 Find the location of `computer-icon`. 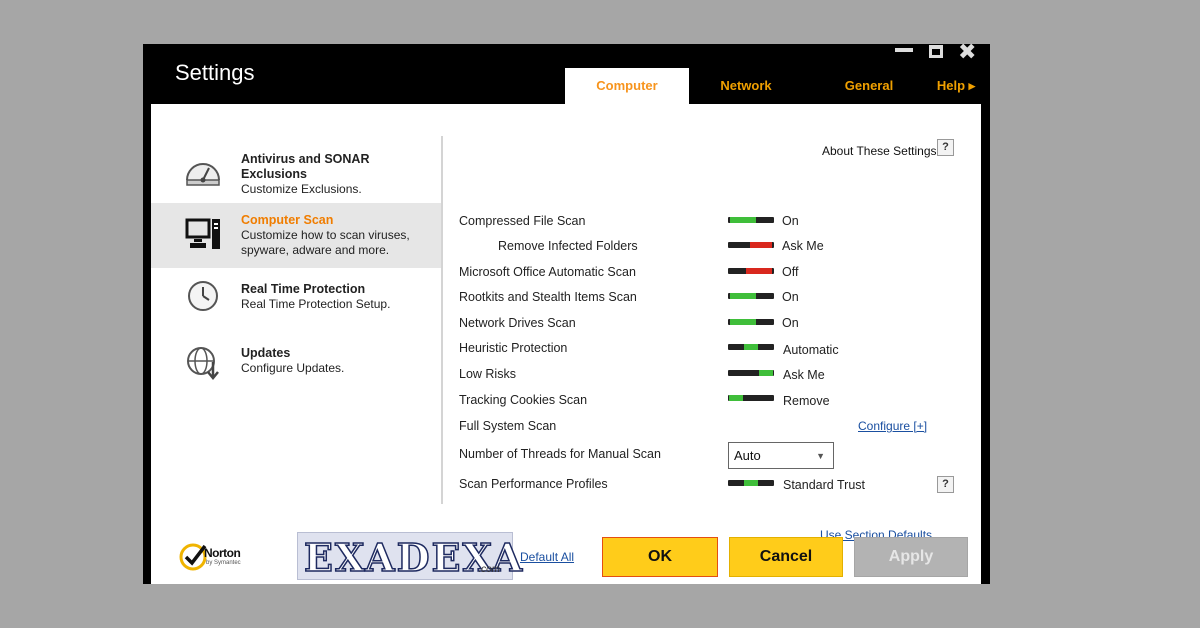

computer-icon is located at coordinates (202, 233).